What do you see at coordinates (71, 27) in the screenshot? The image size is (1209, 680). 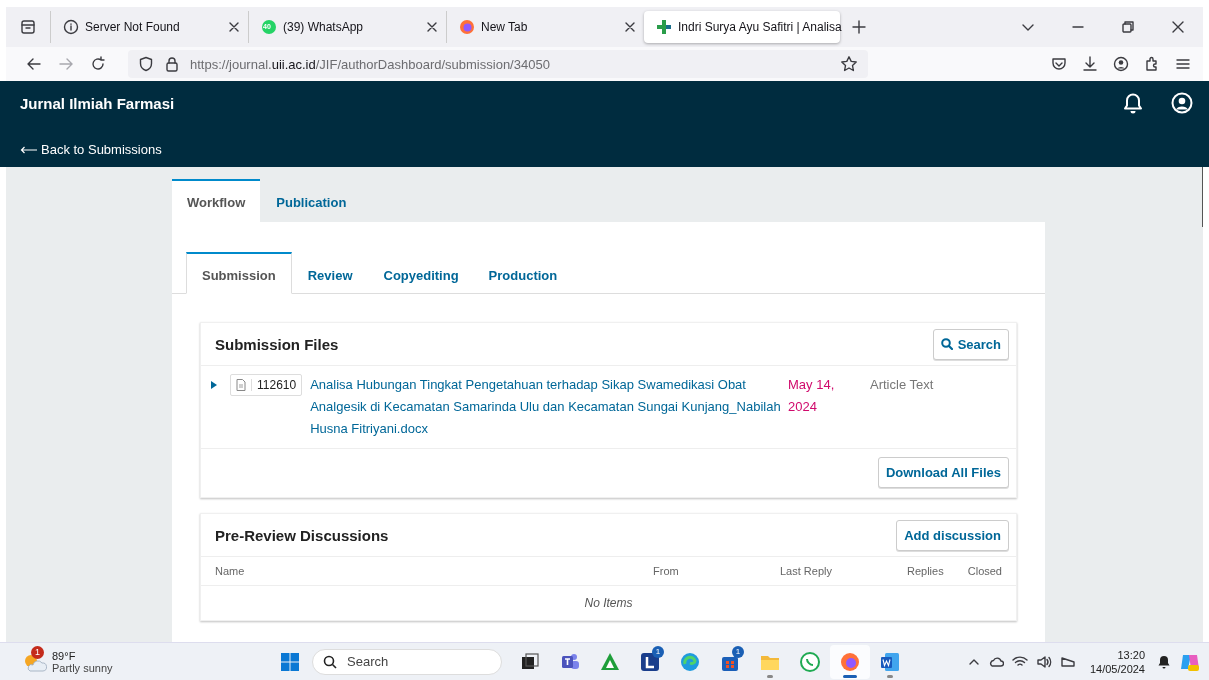 I see `info-icon` at bounding box center [71, 27].